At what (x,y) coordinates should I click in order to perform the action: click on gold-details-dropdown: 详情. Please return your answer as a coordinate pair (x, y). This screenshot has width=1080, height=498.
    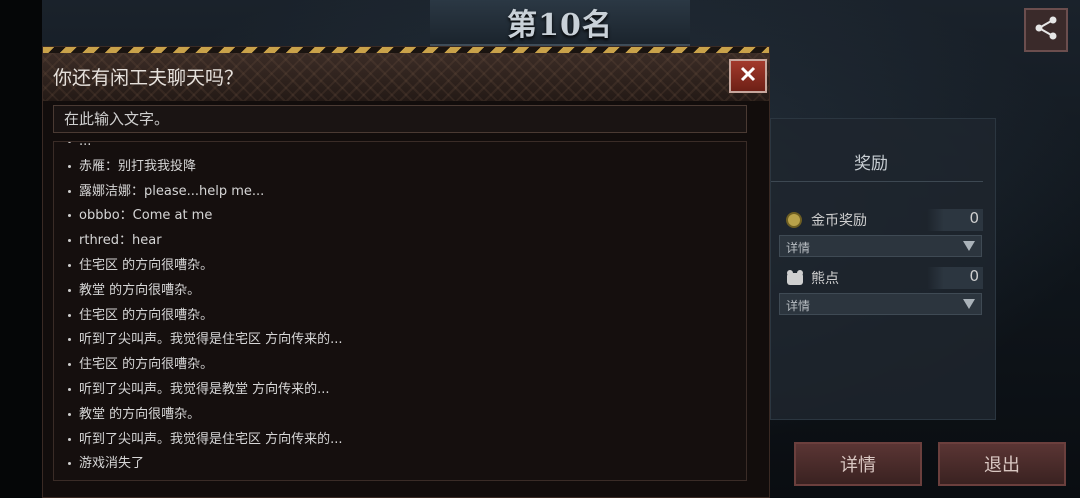
    Looking at the image, I should click on (880, 246).